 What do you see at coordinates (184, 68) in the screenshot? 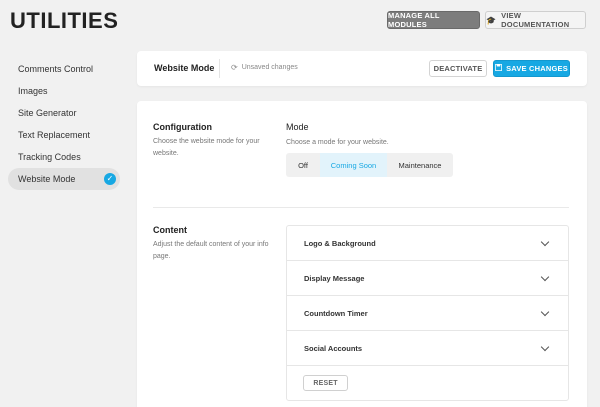
I see `module-title: Website Mode` at bounding box center [184, 68].